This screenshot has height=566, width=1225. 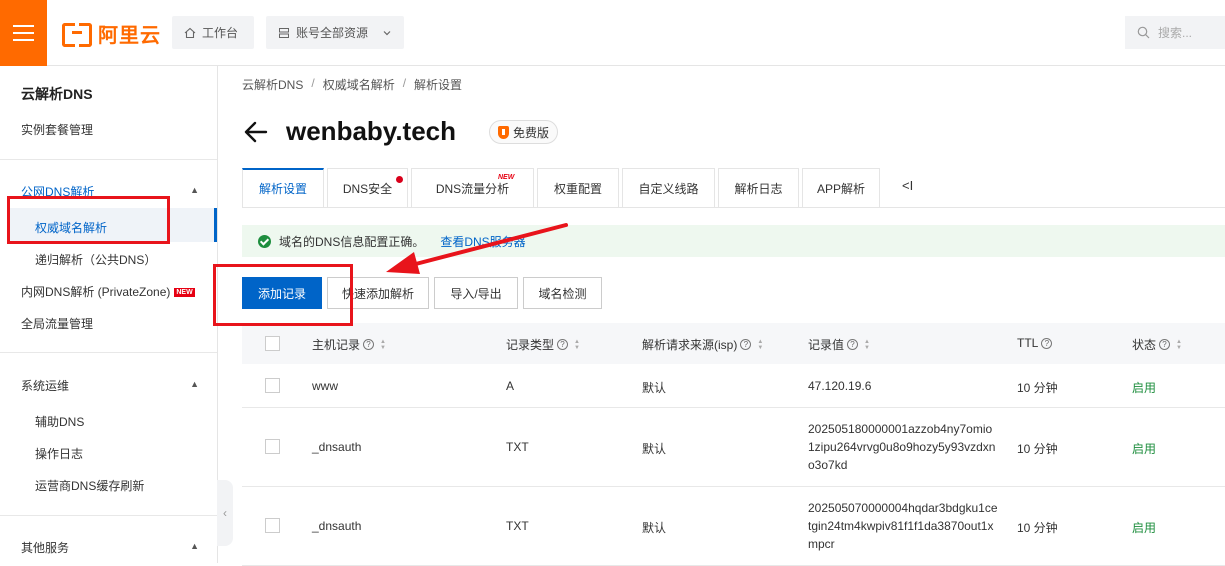 What do you see at coordinates (907, 185) in the screenshot?
I see `tab-scroll-button: <I` at bounding box center [907, 185].